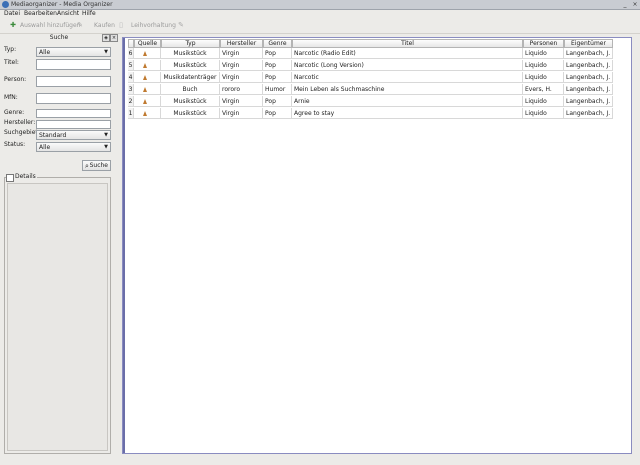 This screenshot has width=640, height=465. I want to click on search-button-label: Suche, so click(98, 165).